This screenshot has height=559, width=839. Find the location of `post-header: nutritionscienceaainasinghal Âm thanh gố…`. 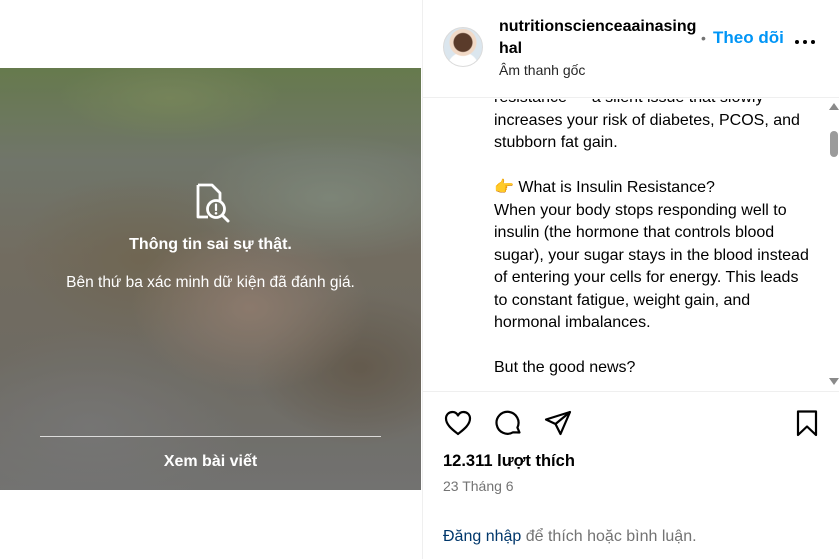

post-header: nutritionscienceaainasinghal Âm thanh gố… is located at coordinates (631, 49).